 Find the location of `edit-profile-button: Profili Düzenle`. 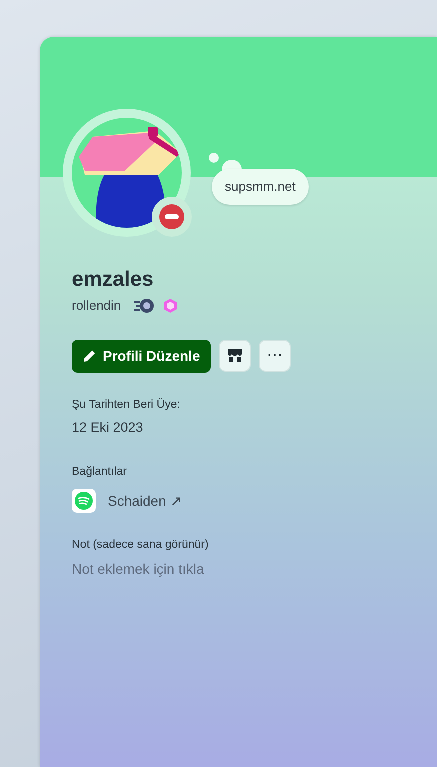

edit-profile-button: Profili Düzenle is located at coordinates (142, 356).